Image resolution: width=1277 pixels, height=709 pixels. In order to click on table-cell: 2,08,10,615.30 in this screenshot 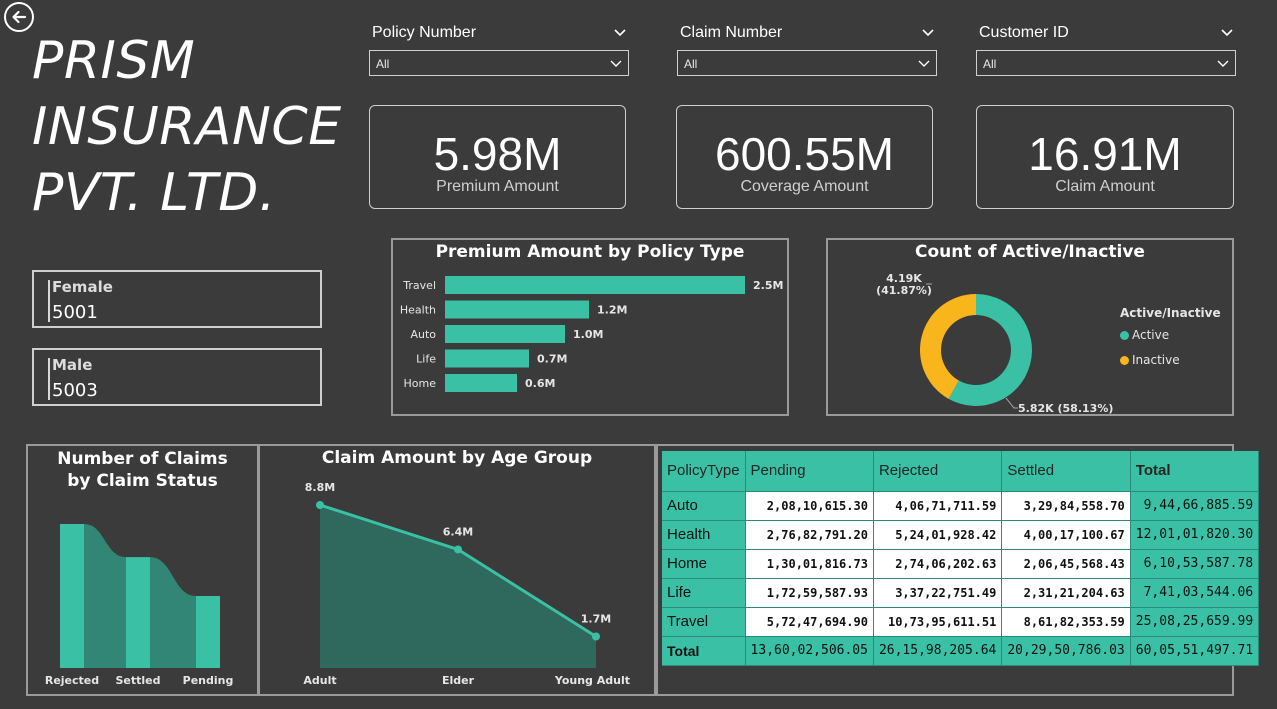, I will do `click(809, 506)`.